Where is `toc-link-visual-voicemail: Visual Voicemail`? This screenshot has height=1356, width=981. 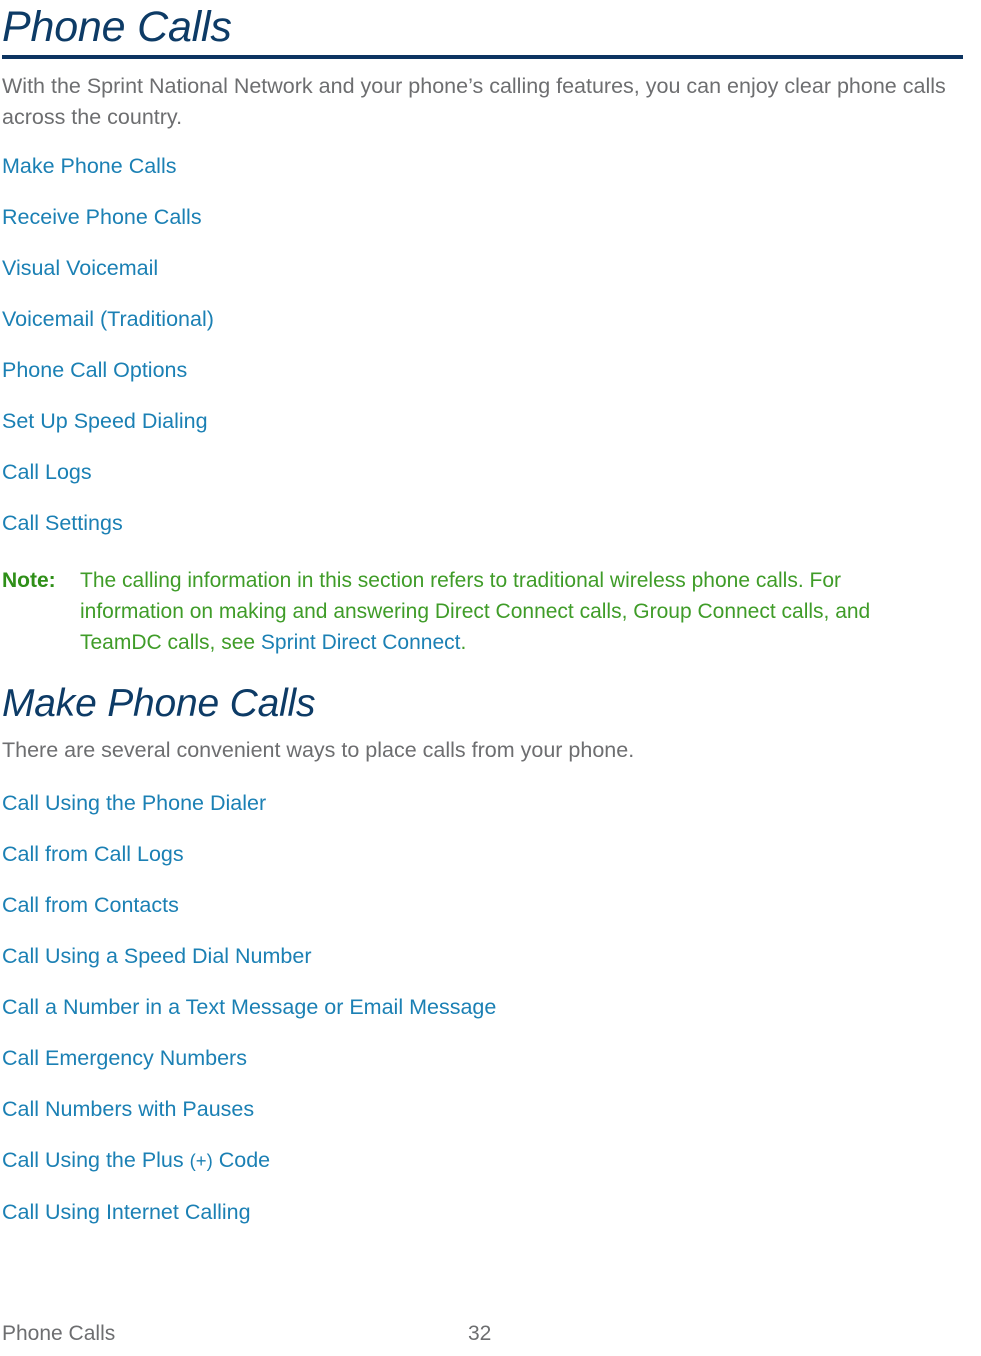
toc-link-visual-voicemail: Visual Voicemail is located at coordinates (80, 268).